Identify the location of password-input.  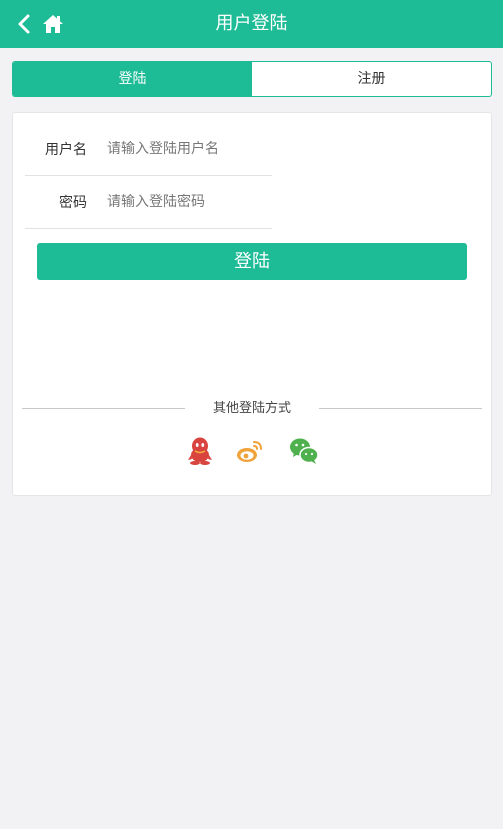
(187, 202).